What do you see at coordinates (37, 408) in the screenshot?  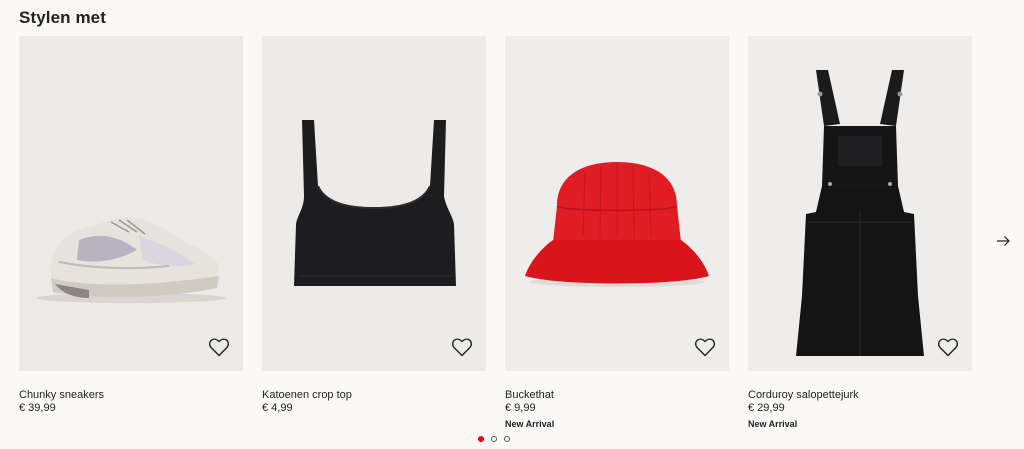 I see `product-price: € 39,99` at bounding box center [37, 408].